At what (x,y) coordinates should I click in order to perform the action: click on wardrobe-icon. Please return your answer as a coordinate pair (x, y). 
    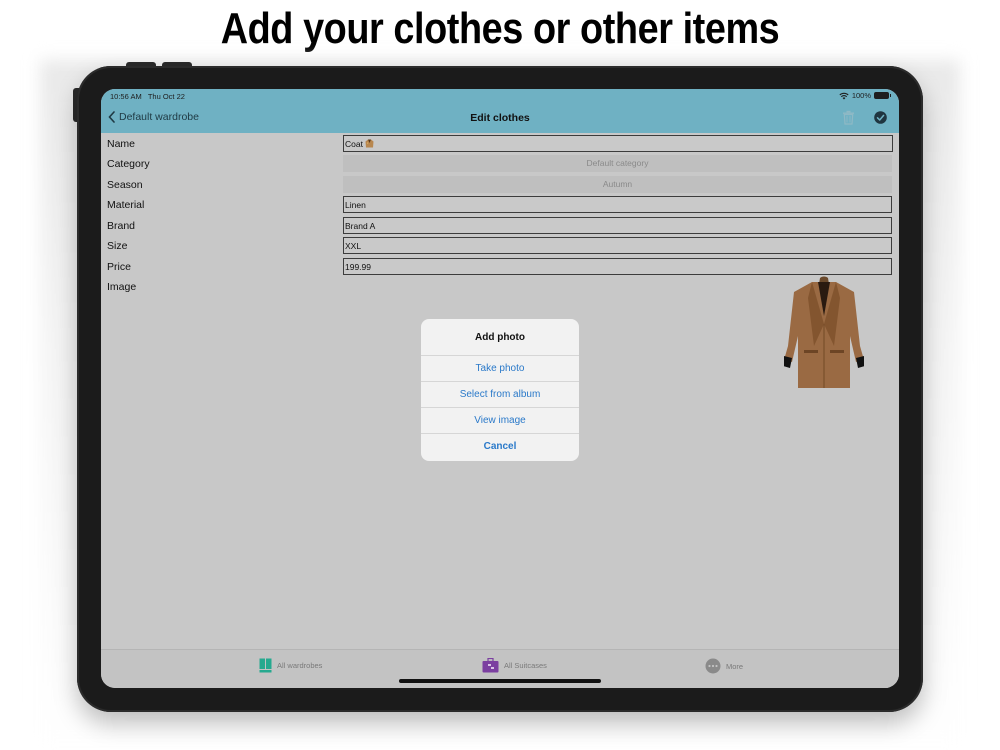
    Looking at the image, I should click on (265, 665).